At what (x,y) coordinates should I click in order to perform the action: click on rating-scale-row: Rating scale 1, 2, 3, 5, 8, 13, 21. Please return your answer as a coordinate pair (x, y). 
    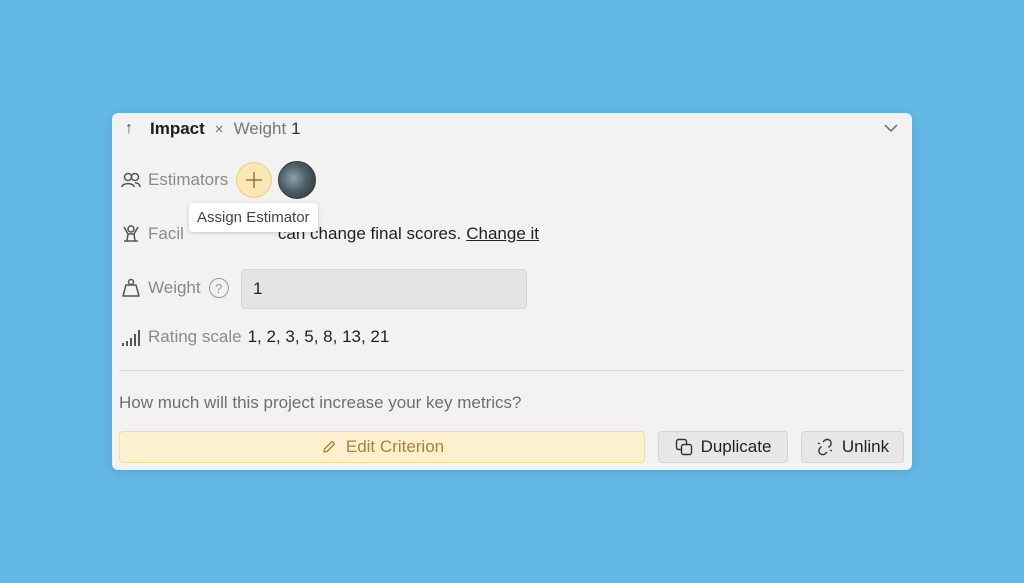
    Looking at the image, I should click on (254, 337).